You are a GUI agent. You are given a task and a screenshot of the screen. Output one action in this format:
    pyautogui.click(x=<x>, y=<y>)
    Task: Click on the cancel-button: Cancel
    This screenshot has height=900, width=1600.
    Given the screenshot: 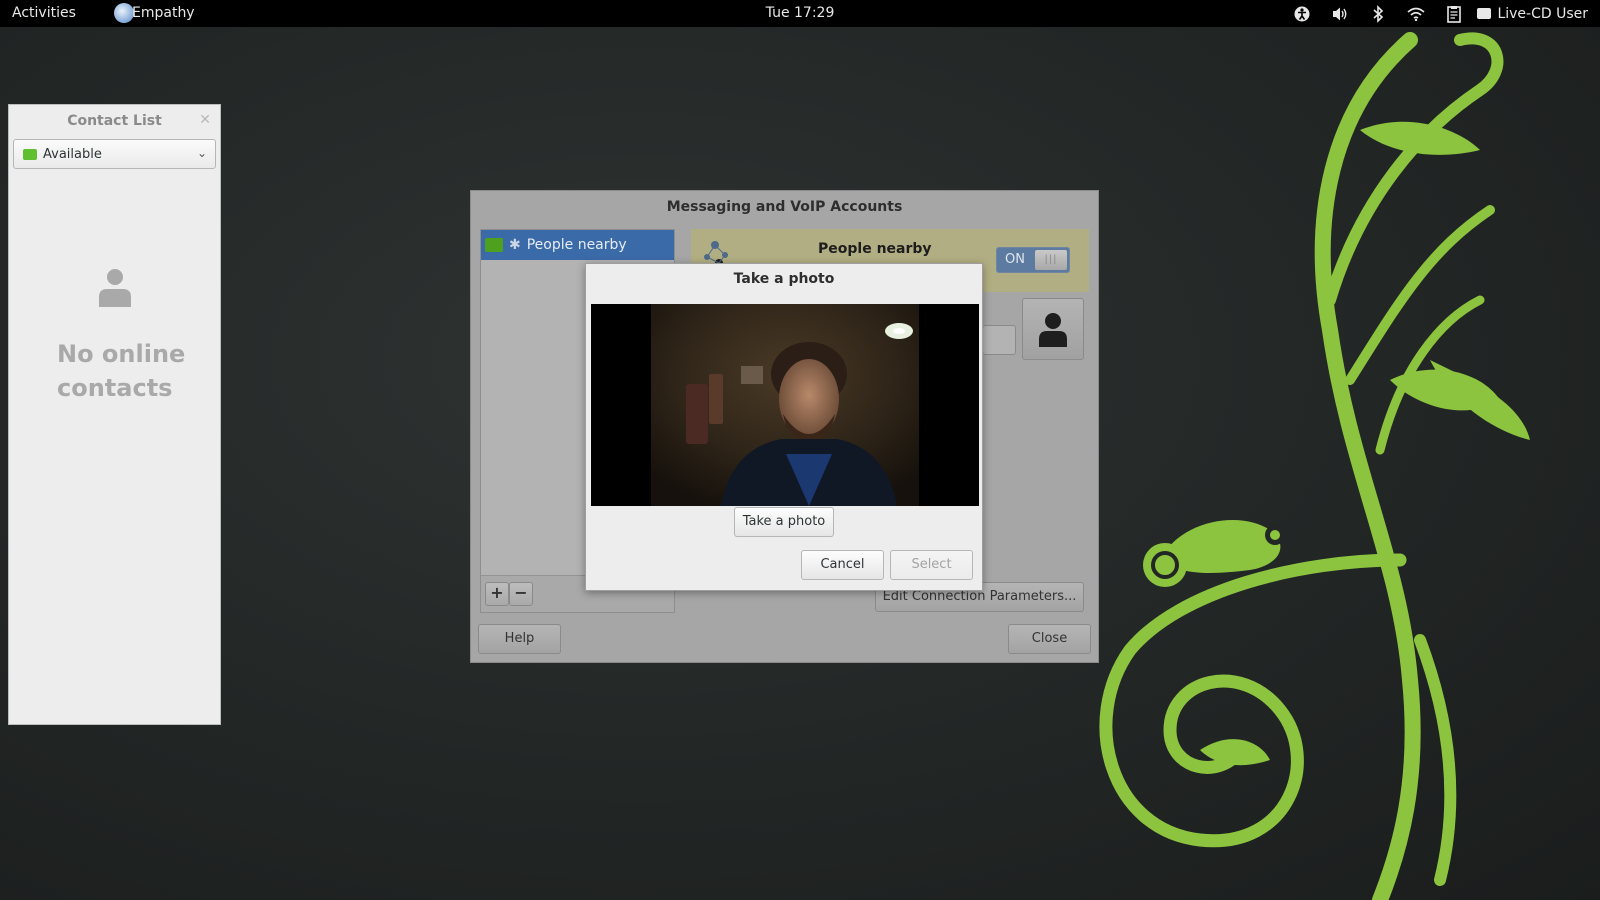 What is the action you would take?
    pyautogui.click(x=842, y=565)
    